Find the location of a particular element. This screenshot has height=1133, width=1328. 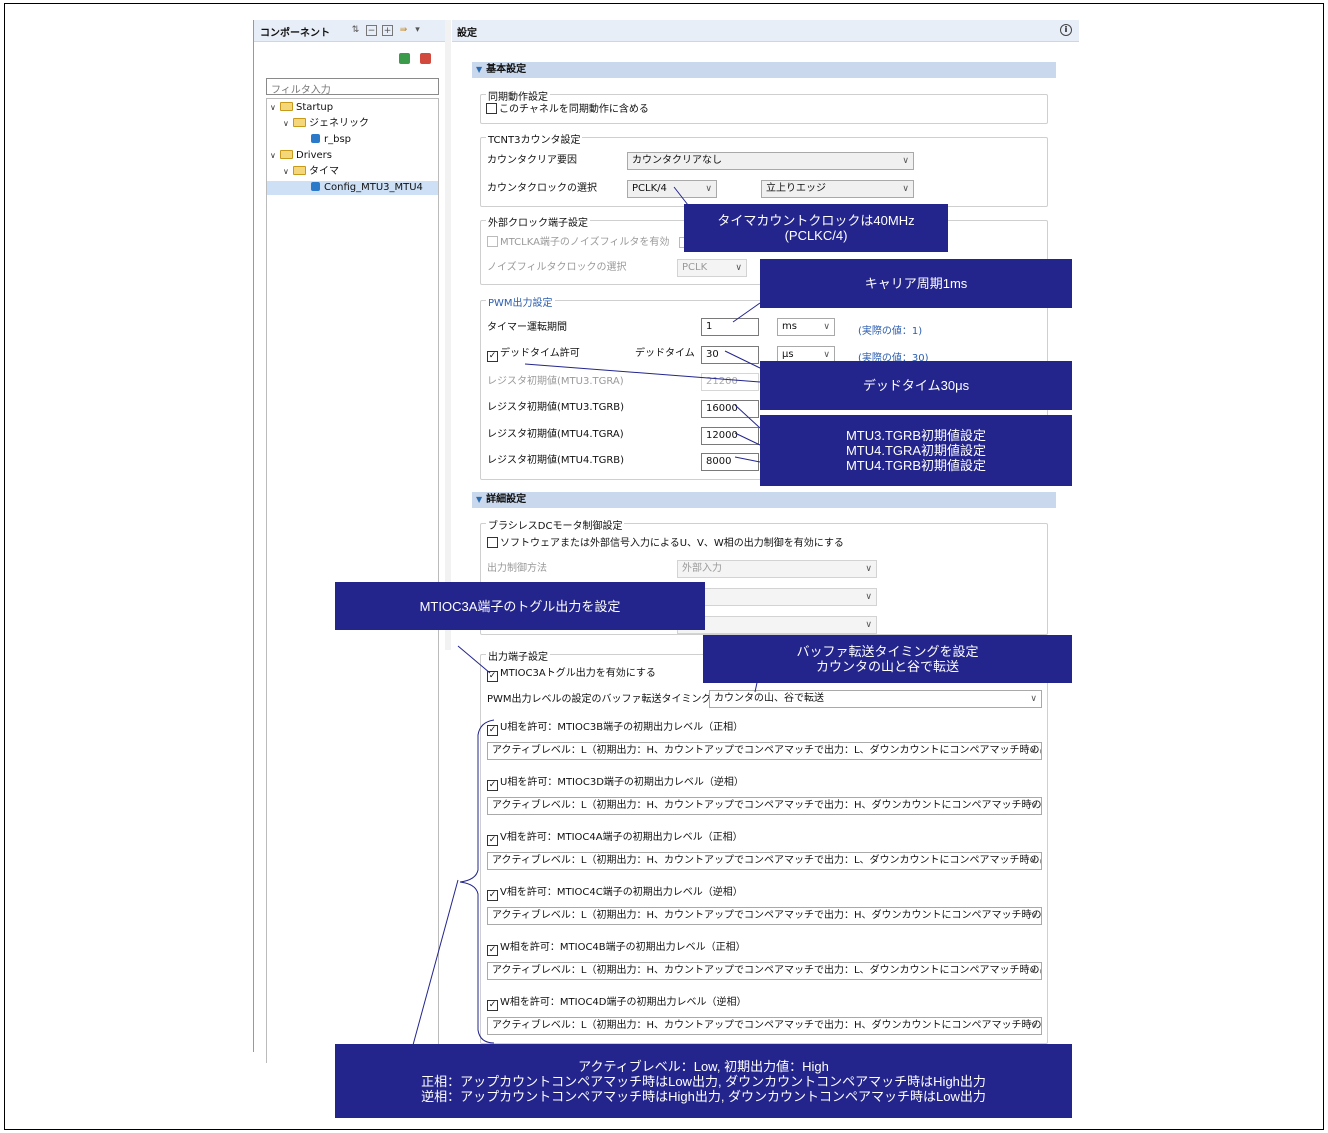

clear-source-select: カウンタクリアなし ∨ is located at coordinates (770, 161).